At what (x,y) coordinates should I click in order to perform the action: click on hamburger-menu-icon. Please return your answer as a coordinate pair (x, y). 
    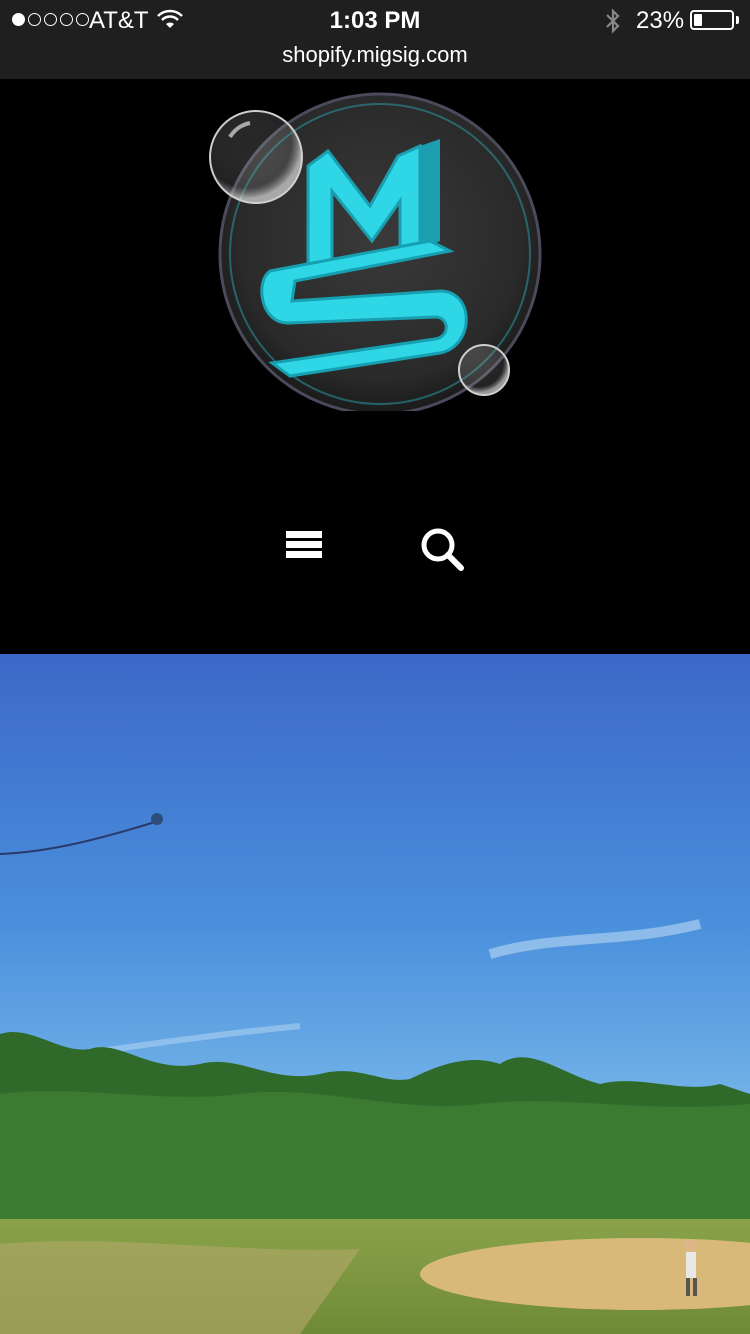
    Looking at the image, I should click on (304, 547).